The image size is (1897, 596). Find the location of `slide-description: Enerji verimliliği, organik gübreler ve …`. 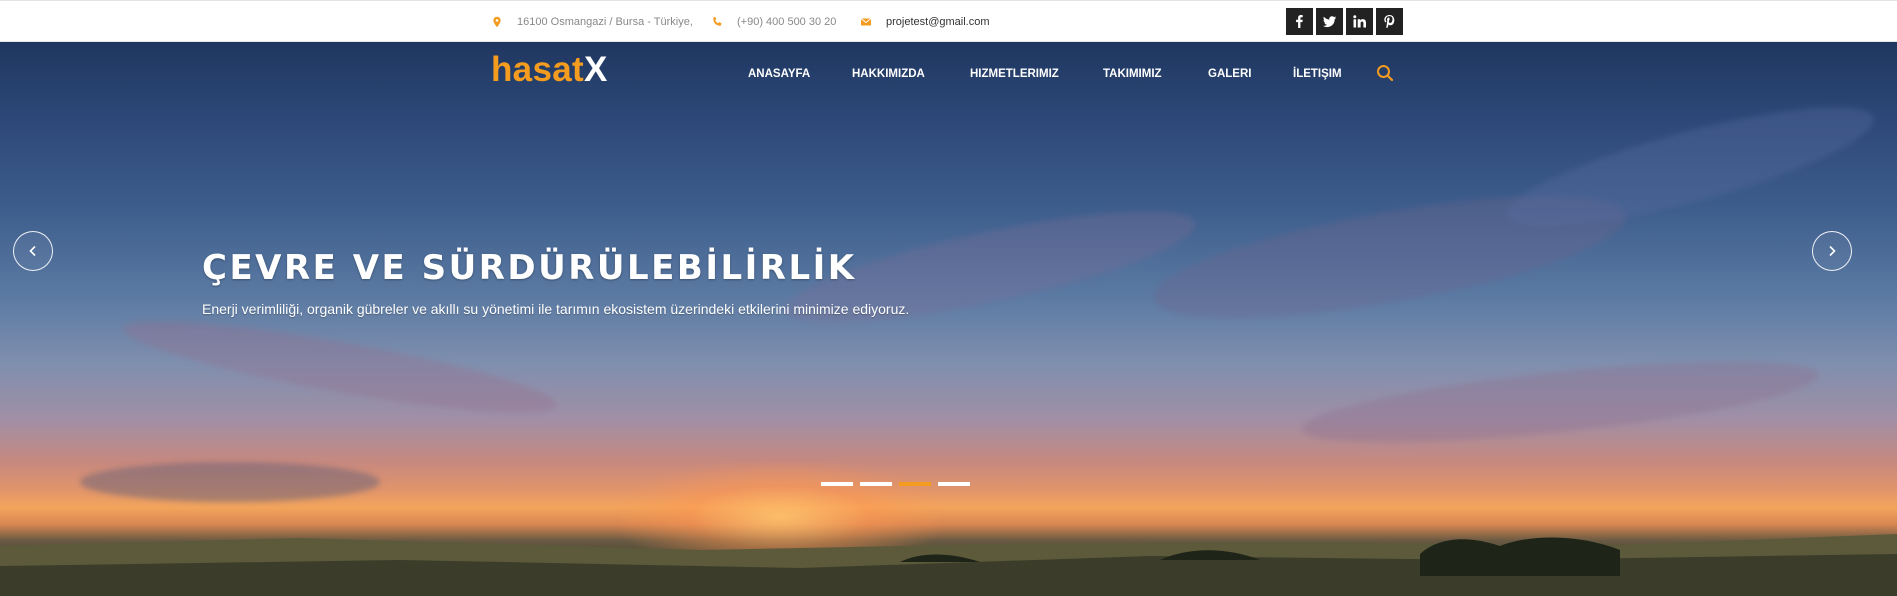

slide-description: Enerji verimliliği, organik gübreler ve … is located at coordinates (556, 309).